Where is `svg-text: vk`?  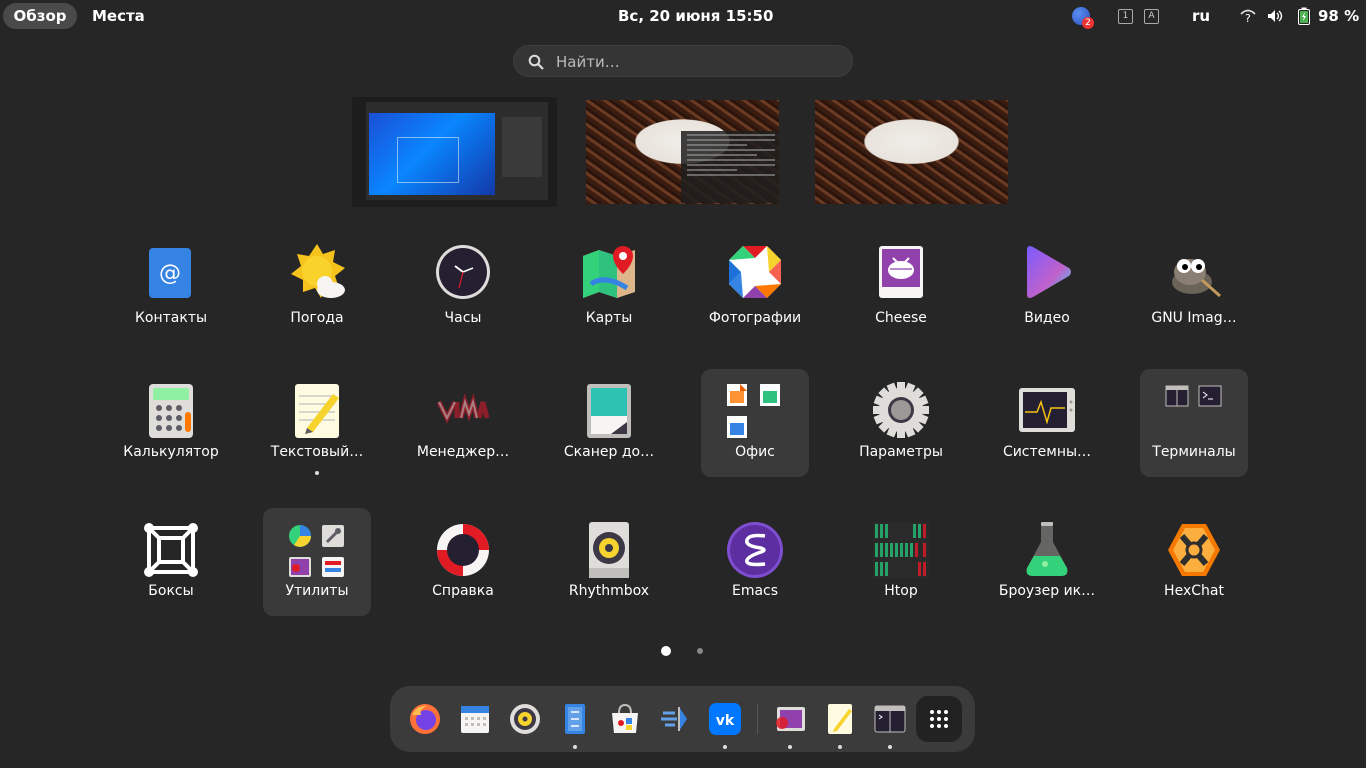
svg-text: vk is located at coordinates (725, 721).